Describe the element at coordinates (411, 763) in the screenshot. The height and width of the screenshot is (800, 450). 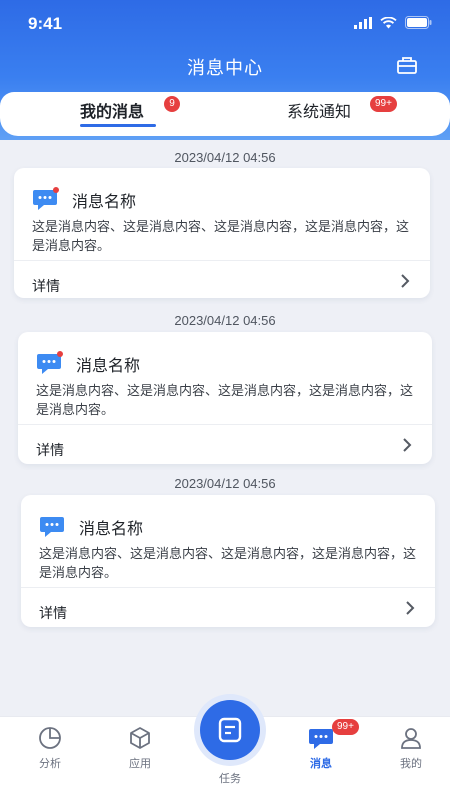
I see `tabbar-label: 我的` at that location.